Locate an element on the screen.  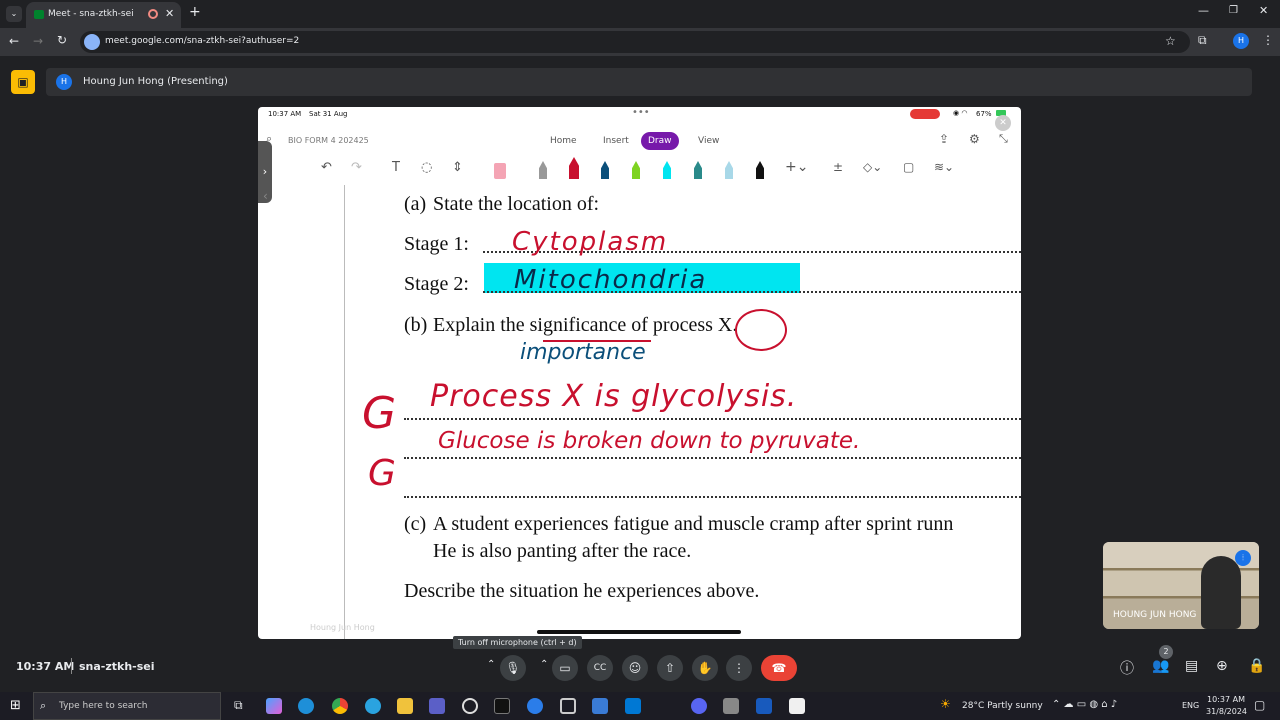
answer-line-1-text: Process X is glycolysis. is located at coordinates (614, 396).